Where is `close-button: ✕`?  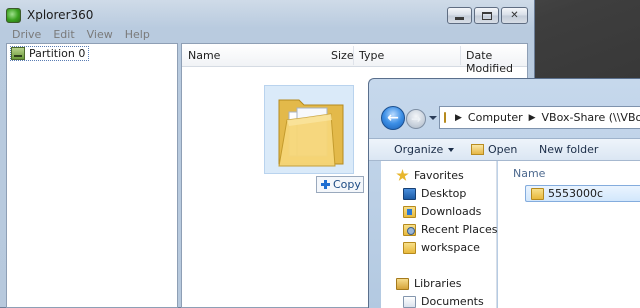 close-button: ✕ is located at coordinates (514, 15).